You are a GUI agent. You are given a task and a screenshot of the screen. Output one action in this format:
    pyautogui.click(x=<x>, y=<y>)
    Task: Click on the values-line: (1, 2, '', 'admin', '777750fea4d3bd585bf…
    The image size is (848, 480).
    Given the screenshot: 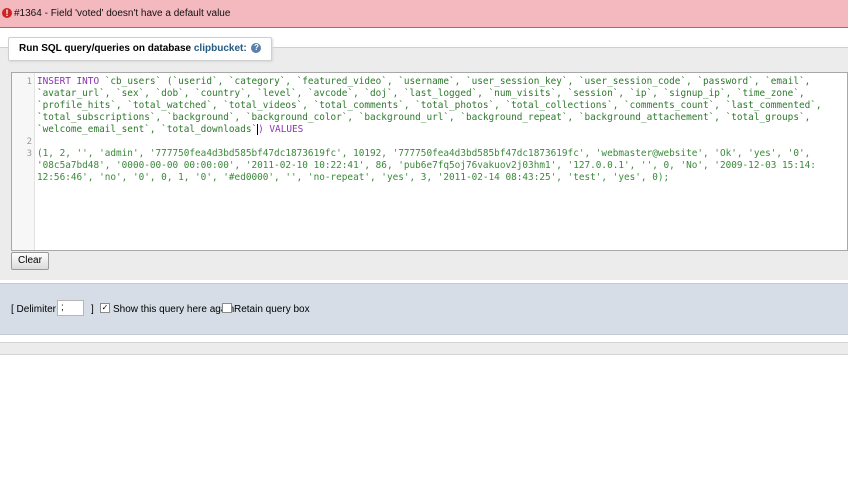 What is the action you would take?
    pyautogui.click(x=424, y=153)
    